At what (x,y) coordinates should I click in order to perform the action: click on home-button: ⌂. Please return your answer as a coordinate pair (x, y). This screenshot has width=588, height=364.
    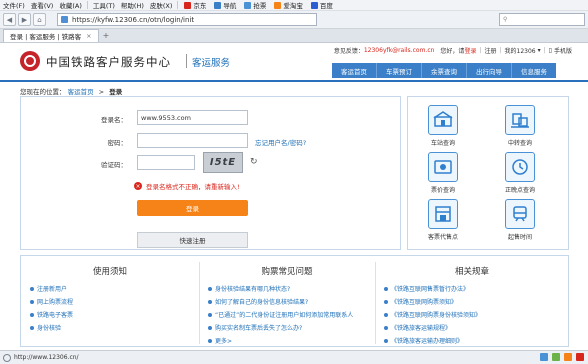
    Looking at the image, I should click on (39, 19).